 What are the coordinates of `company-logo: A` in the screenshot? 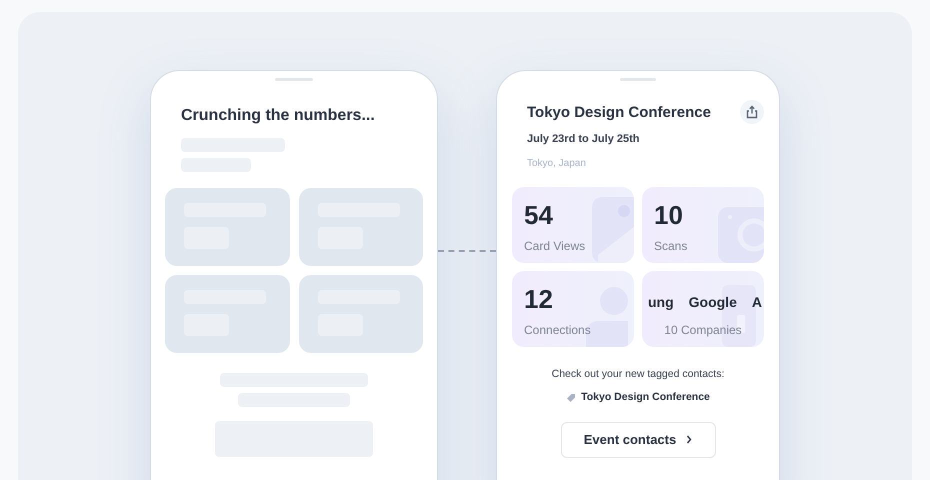 It's located at (757, 302).